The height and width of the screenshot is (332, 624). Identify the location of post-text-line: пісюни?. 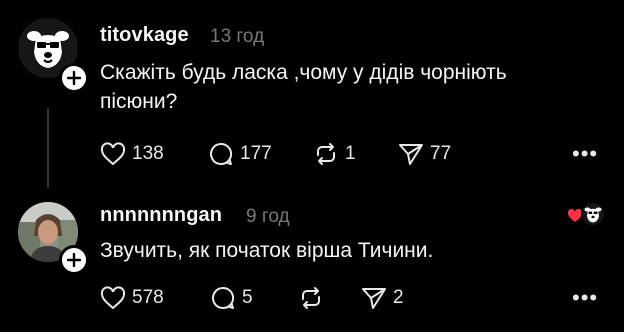
(139, 101).